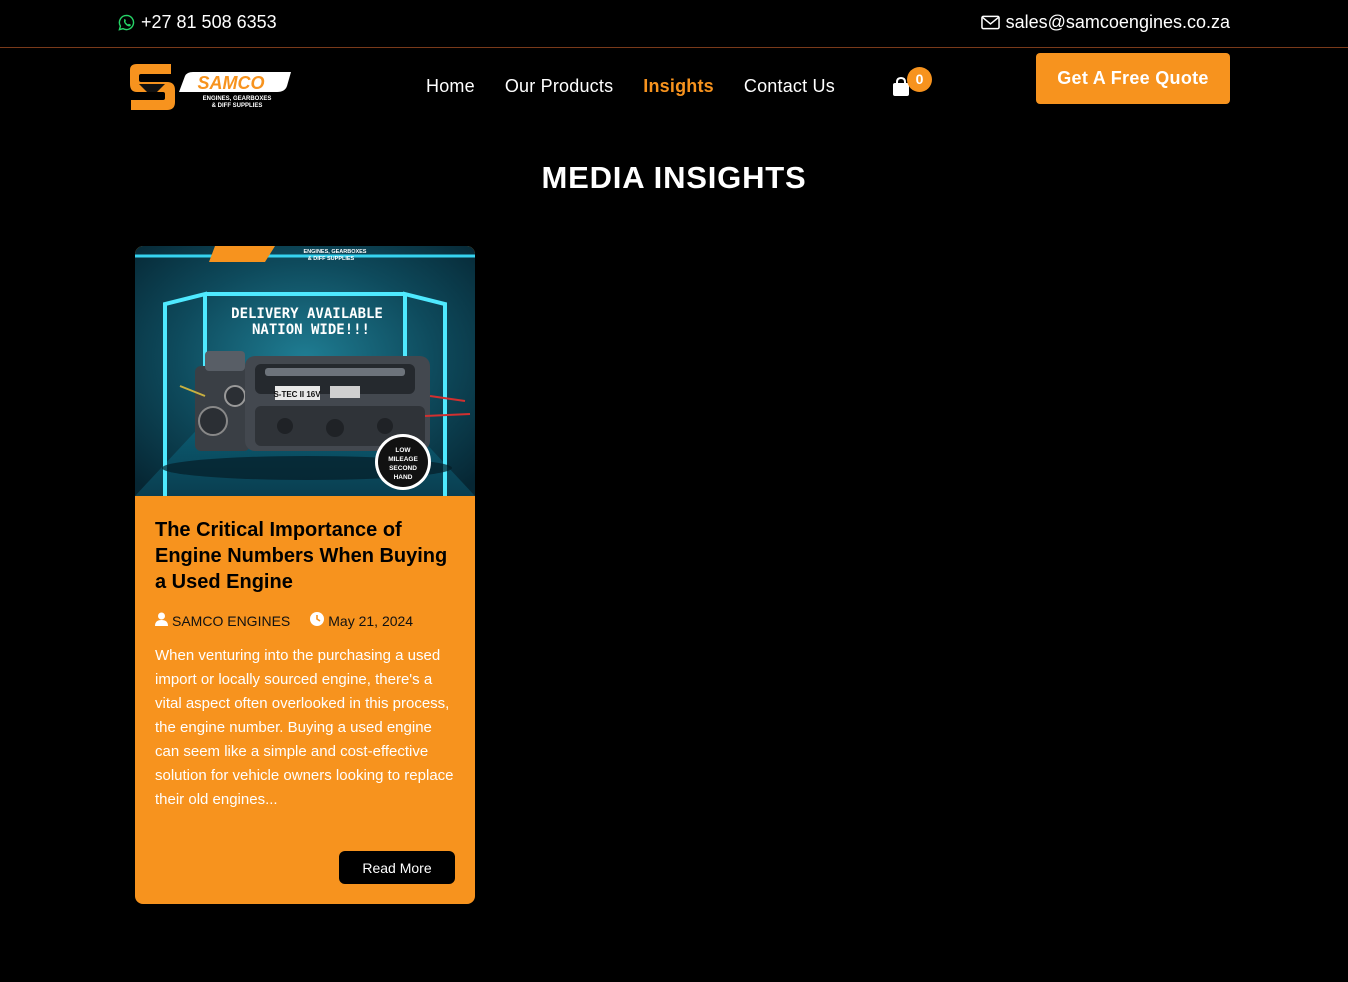 The height and width of the screenshot is (982, 1348). Describe the element at coordinates (371, 620) in the screenshot. I see `post-date-text: May 21, 2024` at that location.